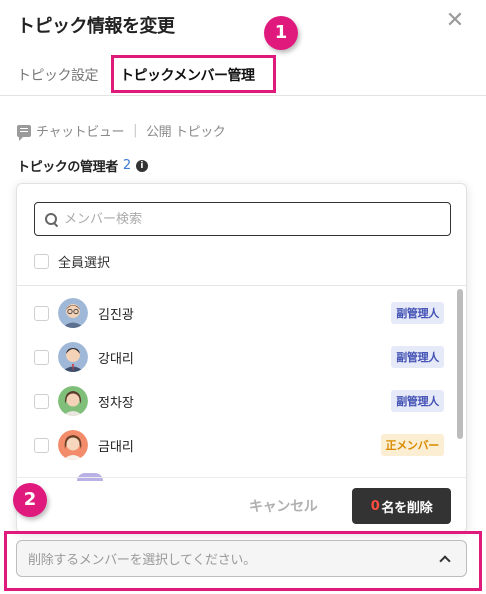 This screenshot has width=486, height=594. I want to click on admins-count: 2, so click(126, 165).